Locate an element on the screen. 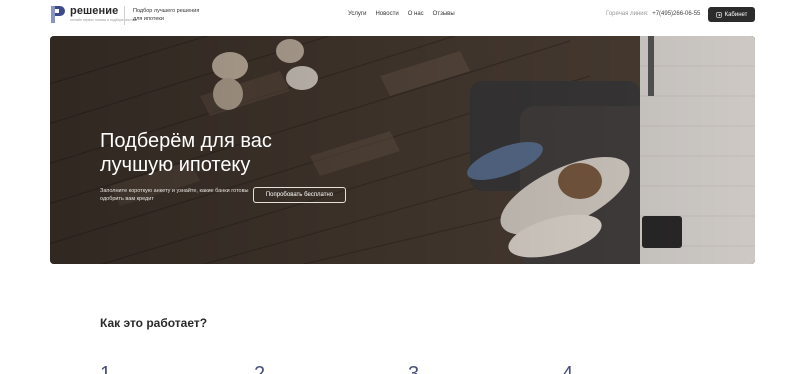 The height and width of the screenshot is (374, 800). nav-item-reviews: Отзывы is located at coordinates (444, 14).